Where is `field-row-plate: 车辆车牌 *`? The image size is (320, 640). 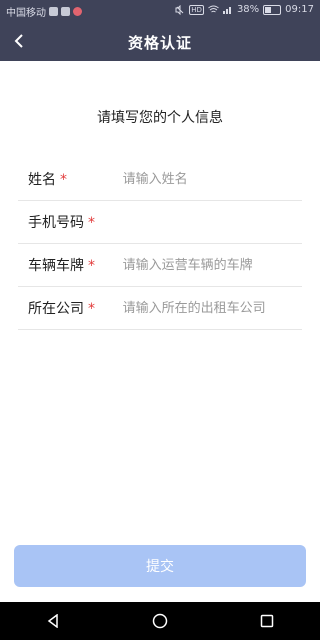
field-row-plate: 车辆车牌 * is located at coordinates (160, 265).